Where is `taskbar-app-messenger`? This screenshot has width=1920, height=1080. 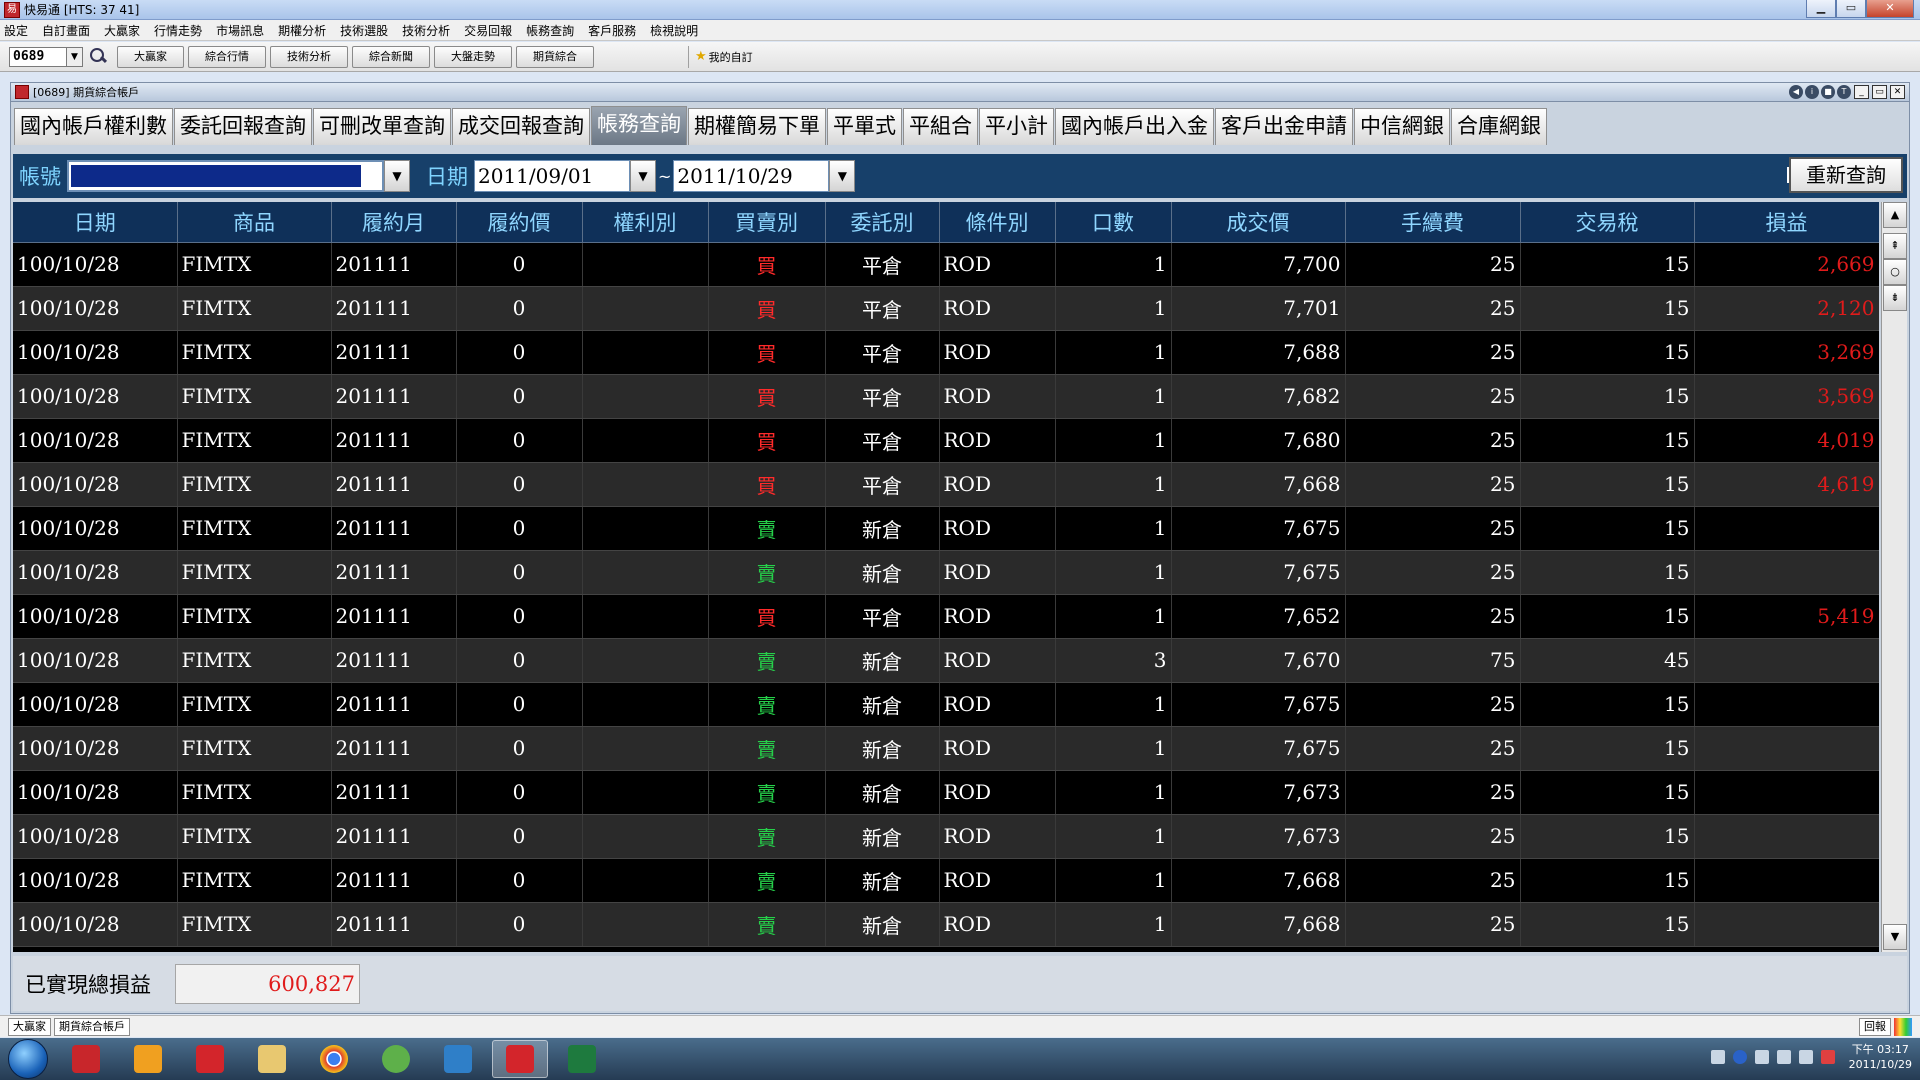
taskbar-app-messenger is located at coordinates (396, 1059).